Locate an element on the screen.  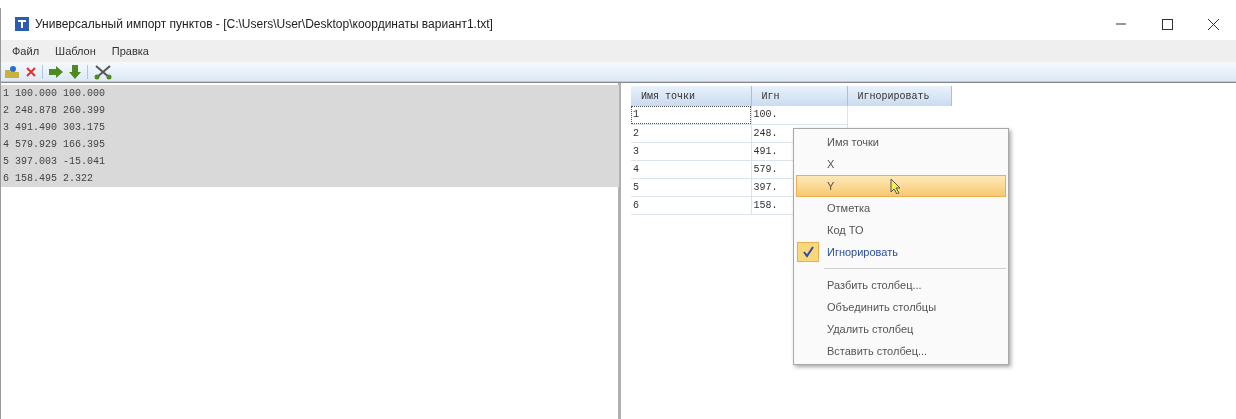
menu-option: Код ТО is located at coordinates (901, 230).